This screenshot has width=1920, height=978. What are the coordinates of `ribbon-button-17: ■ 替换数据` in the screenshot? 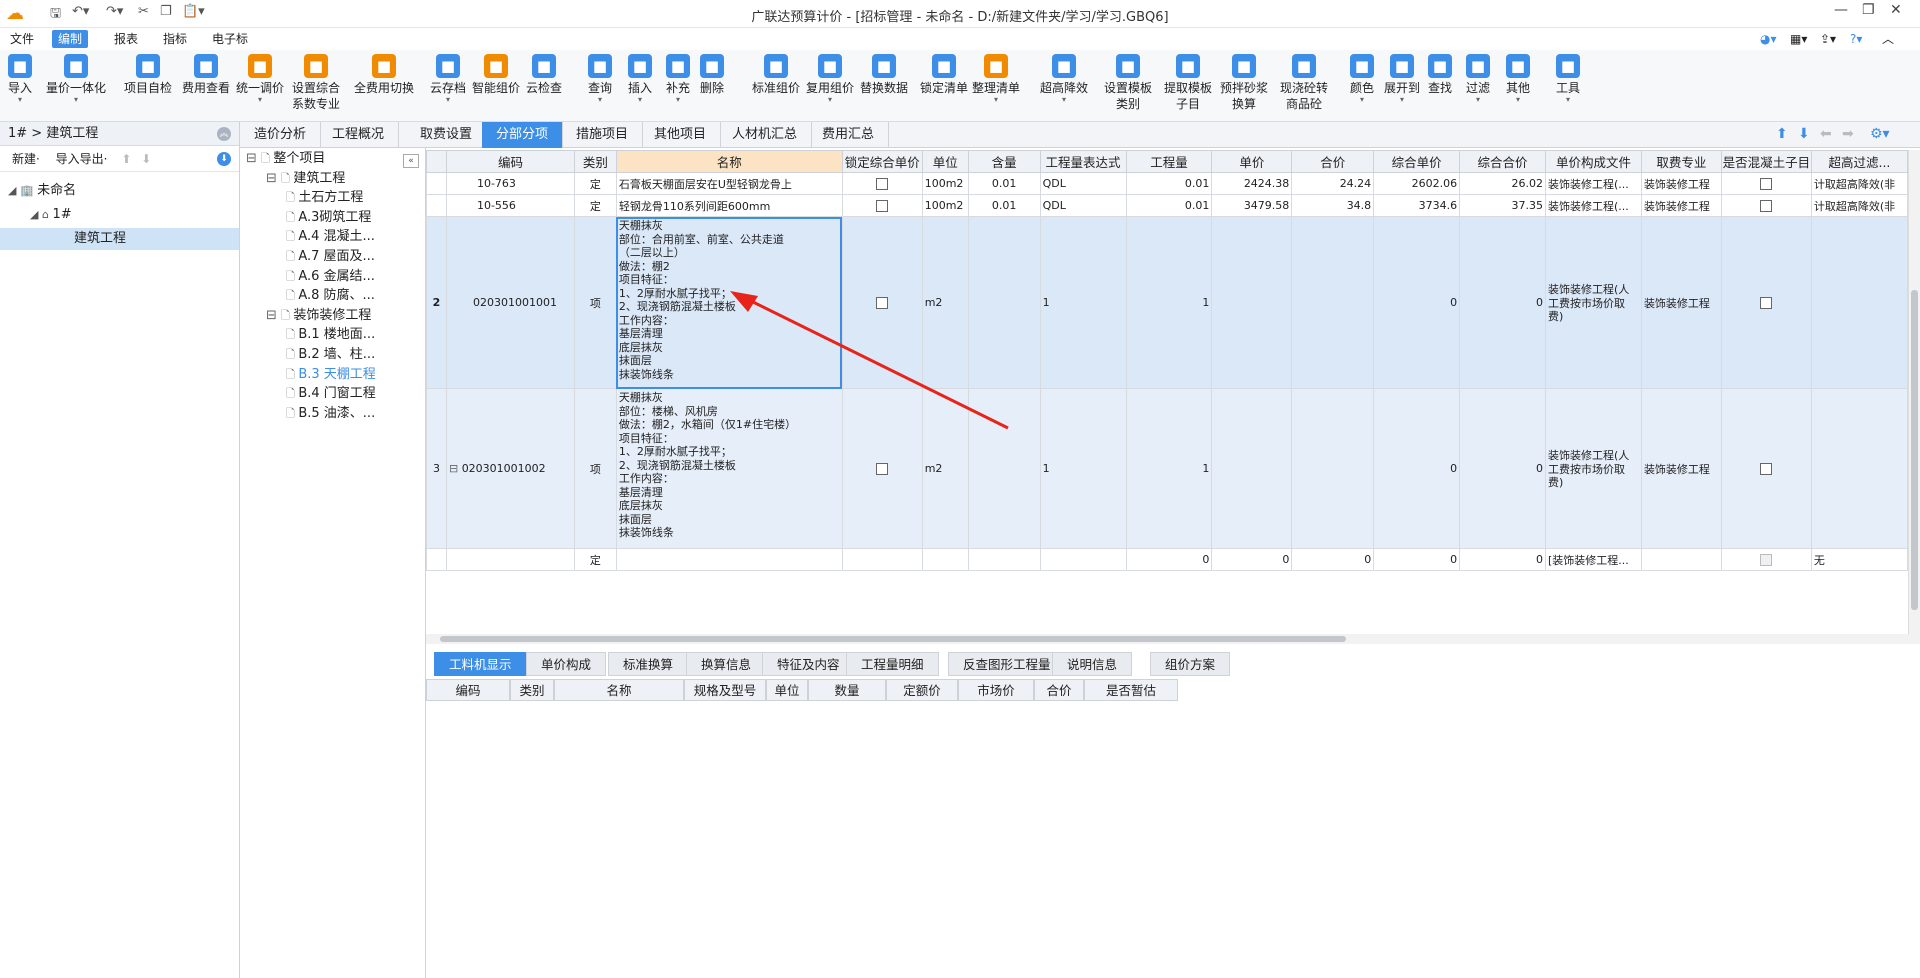 It's located at (884, 75).